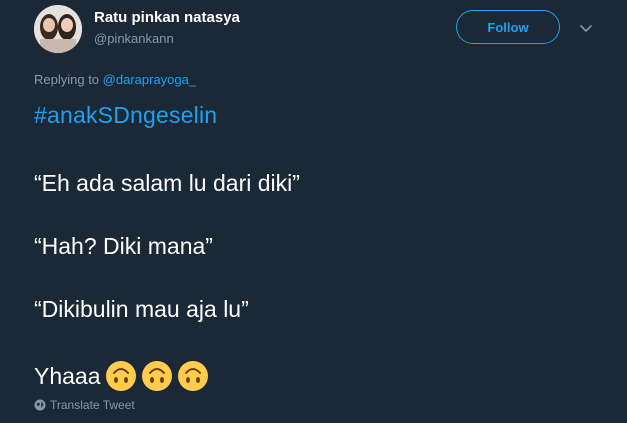 This screenshot has height=423, width=627. What do you see at coordinates (508, 27) in the screenshot?
I see `follow-button: Follow` at bounding box center [508, 27].